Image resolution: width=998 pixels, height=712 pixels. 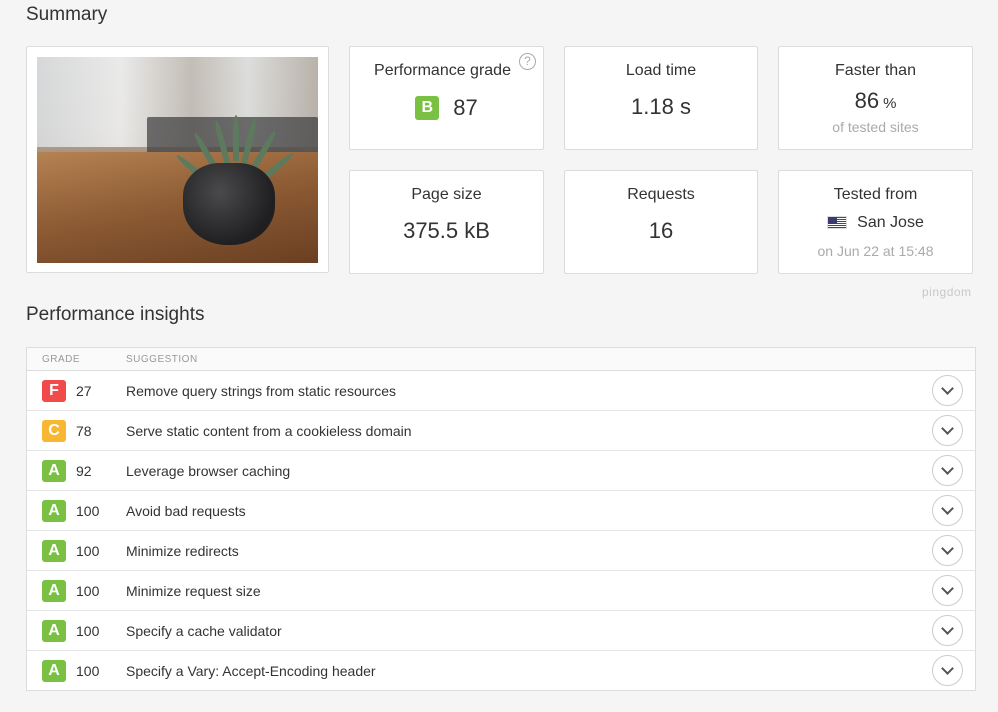 What do you see at coordinates (162, 359) in the screenshot?
I see `suggestion-column-header: SUGGESTION` at bounding box center [162, 359].